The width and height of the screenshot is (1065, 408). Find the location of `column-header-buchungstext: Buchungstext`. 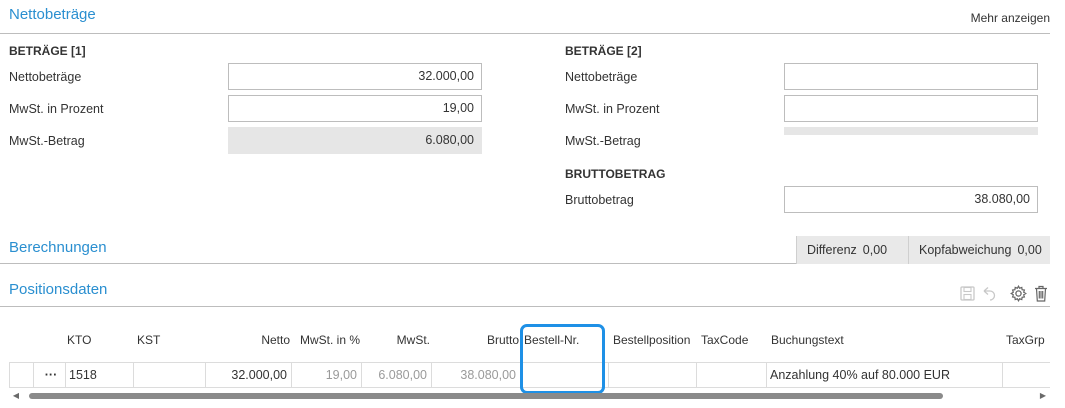

column-header-buchungstext: Buchungstext is located at coordinates (807, 340).